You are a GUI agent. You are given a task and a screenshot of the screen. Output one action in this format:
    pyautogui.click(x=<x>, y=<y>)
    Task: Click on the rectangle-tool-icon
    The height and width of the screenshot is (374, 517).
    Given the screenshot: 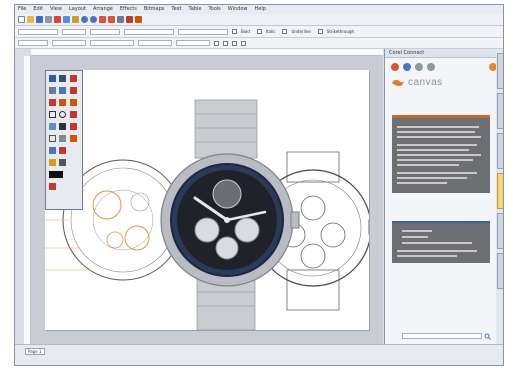 What is the action you would take?
    pyautogui.click(x=52, y=114)
    